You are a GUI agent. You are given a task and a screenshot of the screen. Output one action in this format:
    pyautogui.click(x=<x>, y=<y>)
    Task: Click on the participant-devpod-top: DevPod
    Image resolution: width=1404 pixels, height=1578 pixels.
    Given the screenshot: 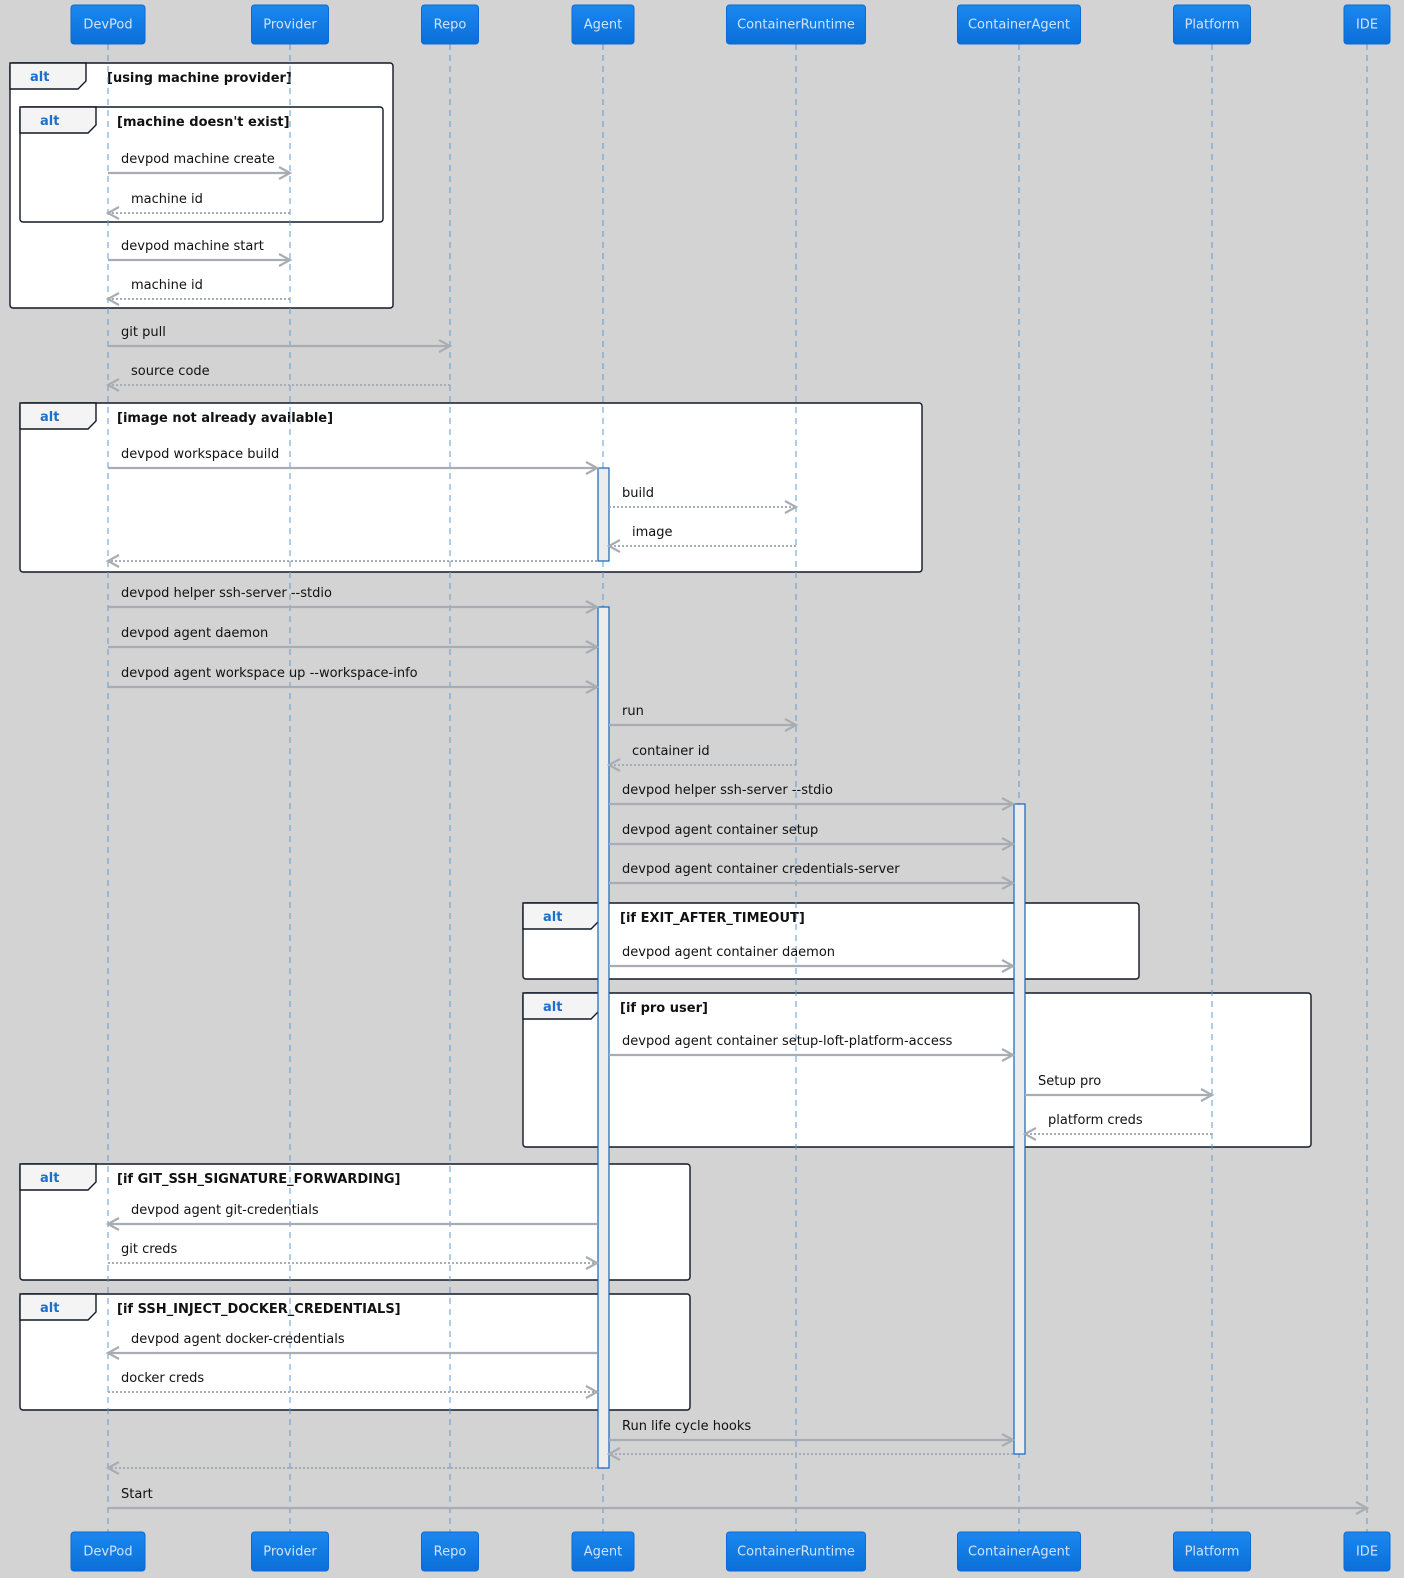 What is the action you would take?
    pyautogui.click(x=108, y=24)
    